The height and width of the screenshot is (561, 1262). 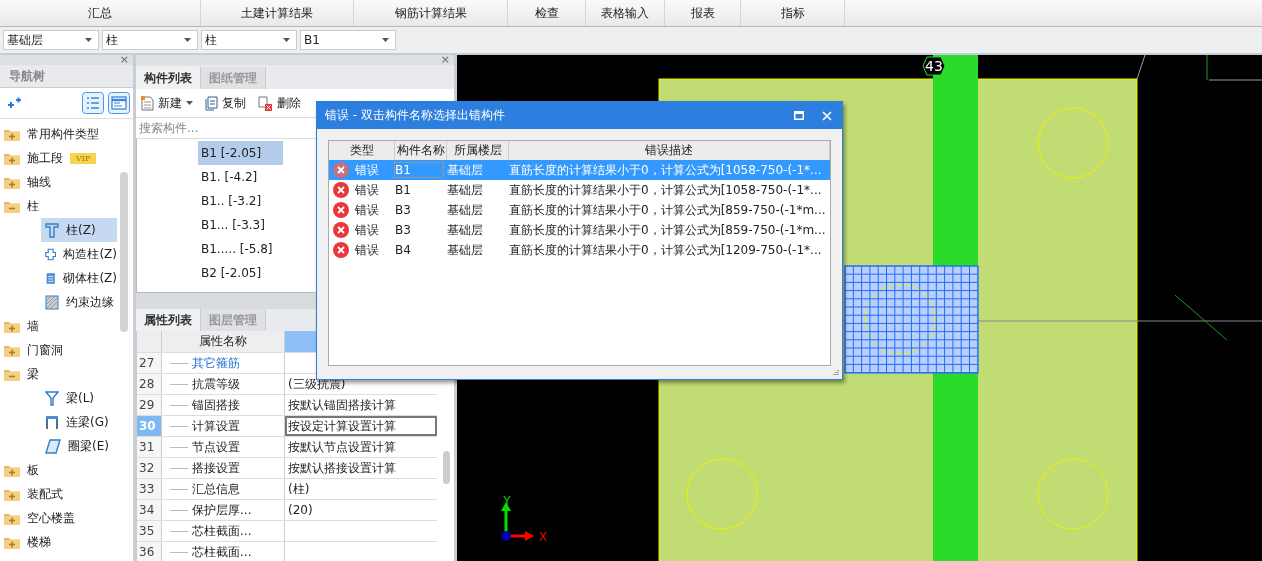 I want to click on gate-beam-icon, so click(x=52, y=422).